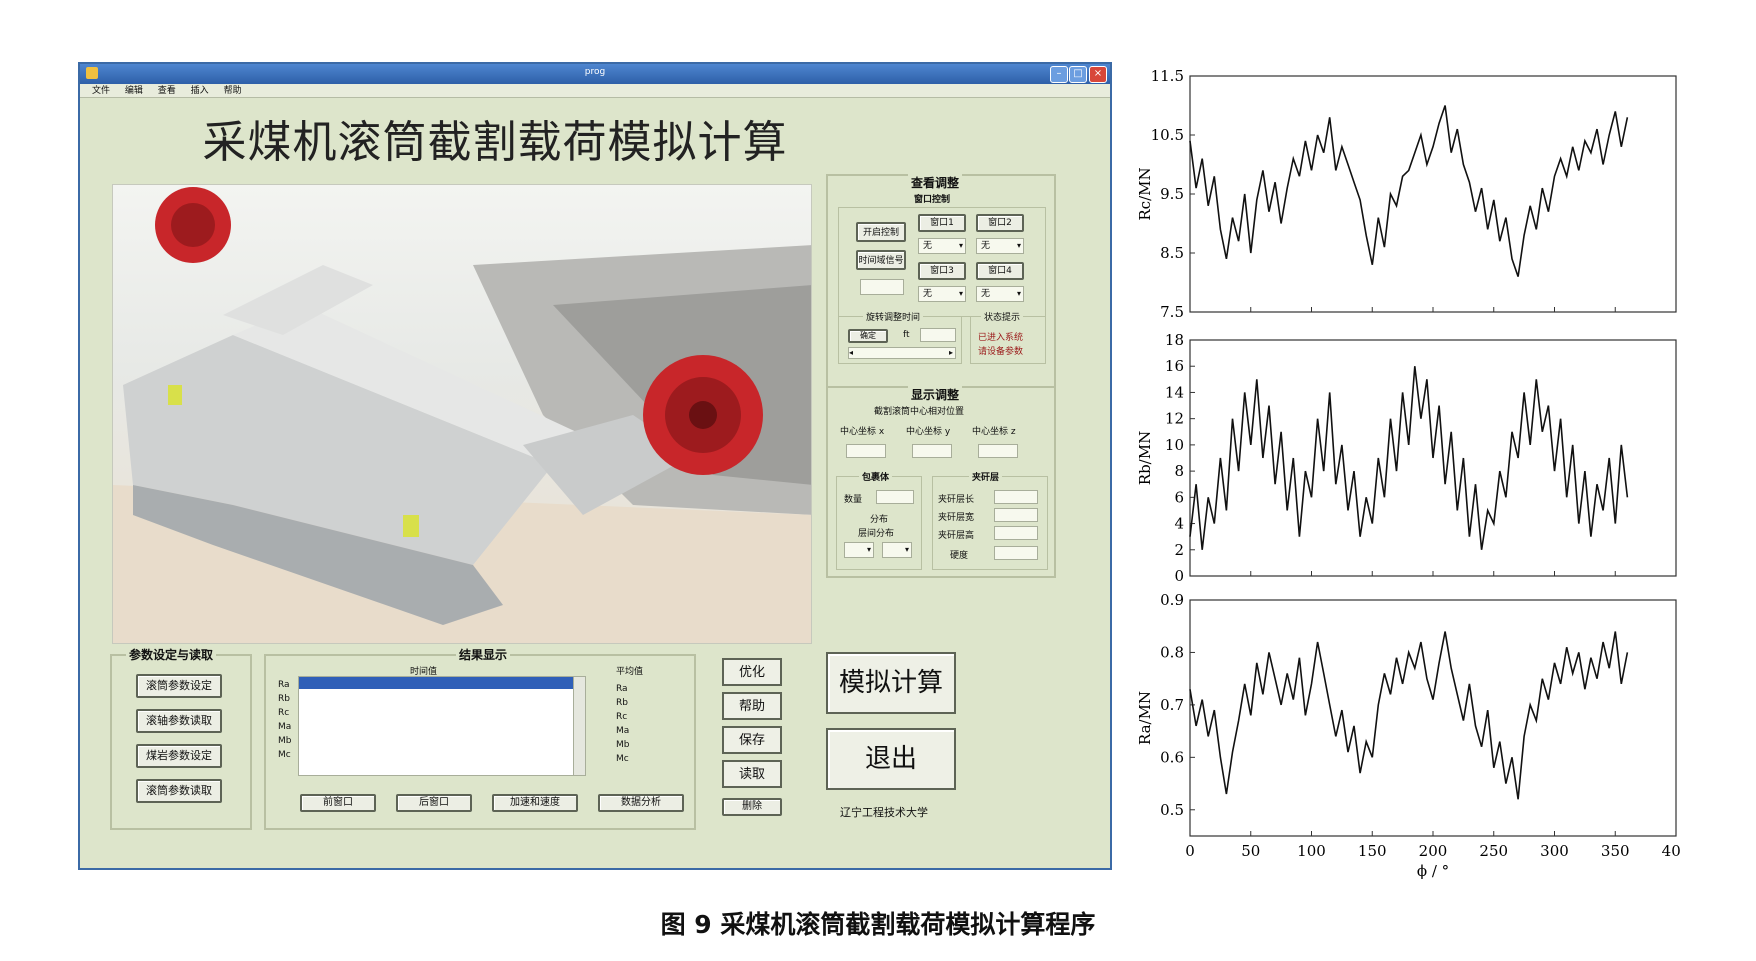 This screenshot has height=961, width=1756. Describe the element at coordinates (935, 182) in the screenshot. I see `view-adjust-title: 查看调整` at that location.